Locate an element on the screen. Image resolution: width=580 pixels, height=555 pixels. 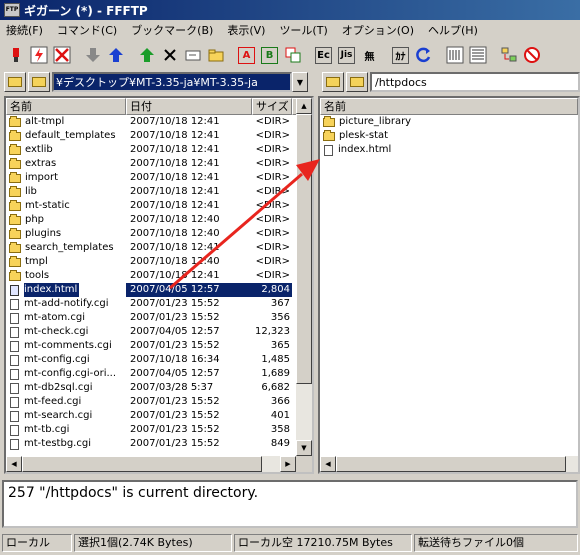
remote-file-row: index.html is located at coordinates (449, 150).